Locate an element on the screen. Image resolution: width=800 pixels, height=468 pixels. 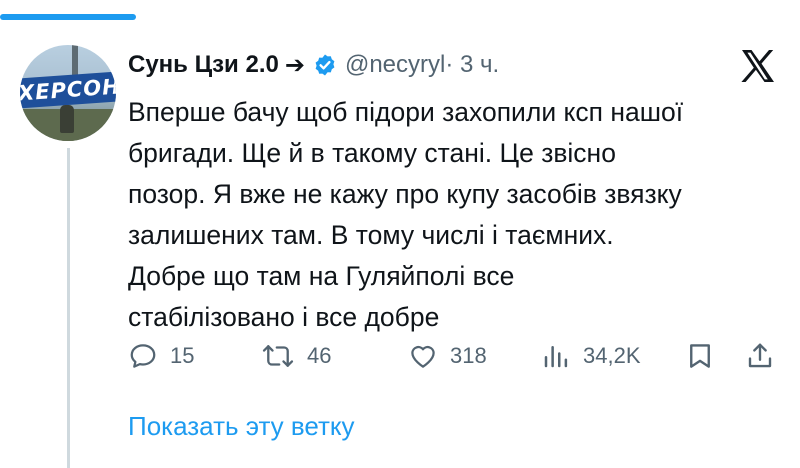
views-icon is located at coordinates (556, 357).